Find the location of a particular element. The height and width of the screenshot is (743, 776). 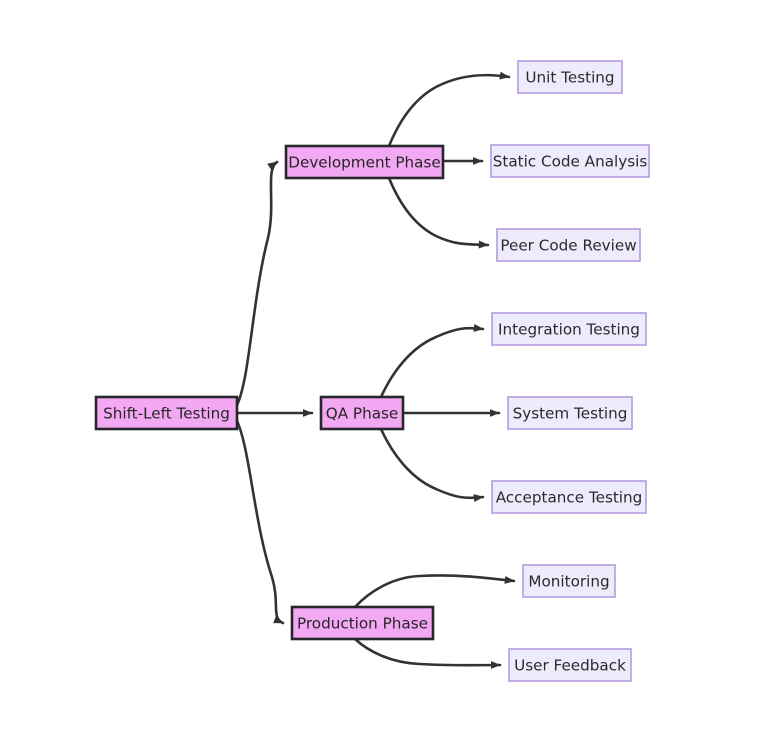

node-static-code-analysis: Static Code Analysis is located at coordinates (570, 161).